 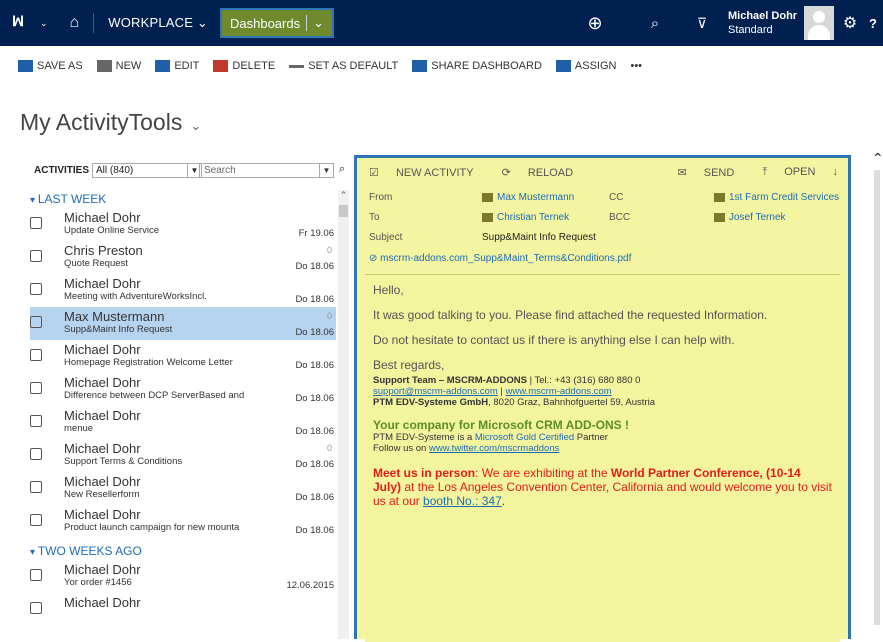 What do you see at coordinates (326, 170) in the screenshot?
I see `chevron-down-icon: ▼` at bounding box center [326, 170].